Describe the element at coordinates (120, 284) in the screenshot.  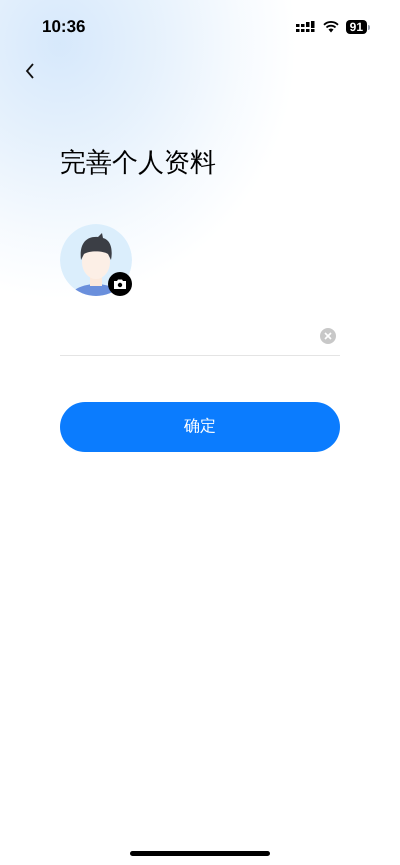
I see `camera-icon` at that location.